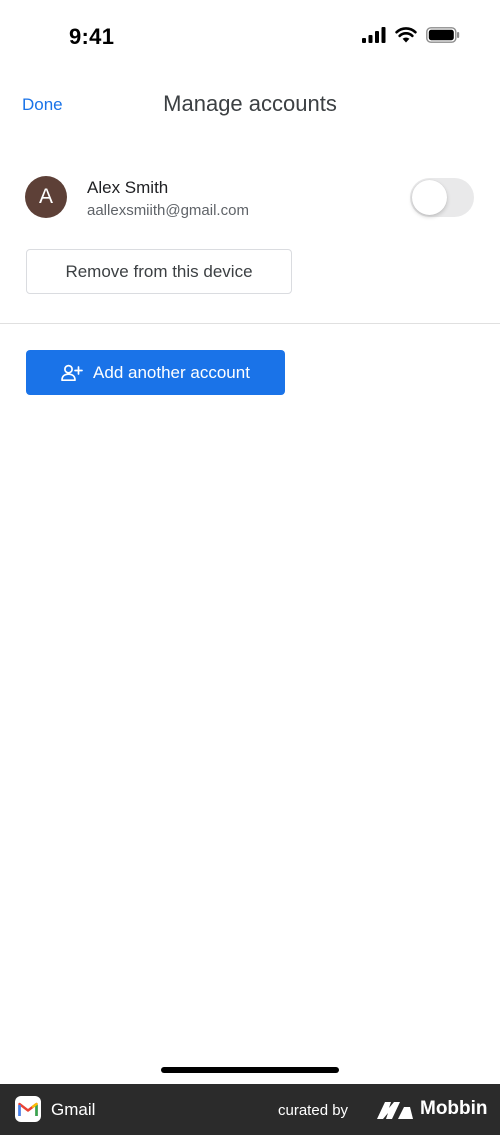 Image resolution: width=500 pixels, height=1135 pixels. What do you see at coordinates (250, 323) in the screenshot?
I see `divider` at bounding box center [250, 323].